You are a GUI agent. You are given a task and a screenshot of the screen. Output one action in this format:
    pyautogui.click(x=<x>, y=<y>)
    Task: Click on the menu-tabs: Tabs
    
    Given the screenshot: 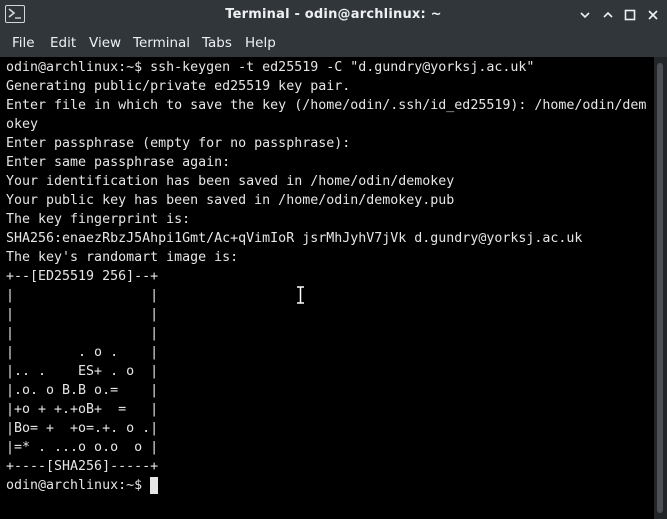 What is the action you would take?
    pyautogui.click(x=217, y=43)
    